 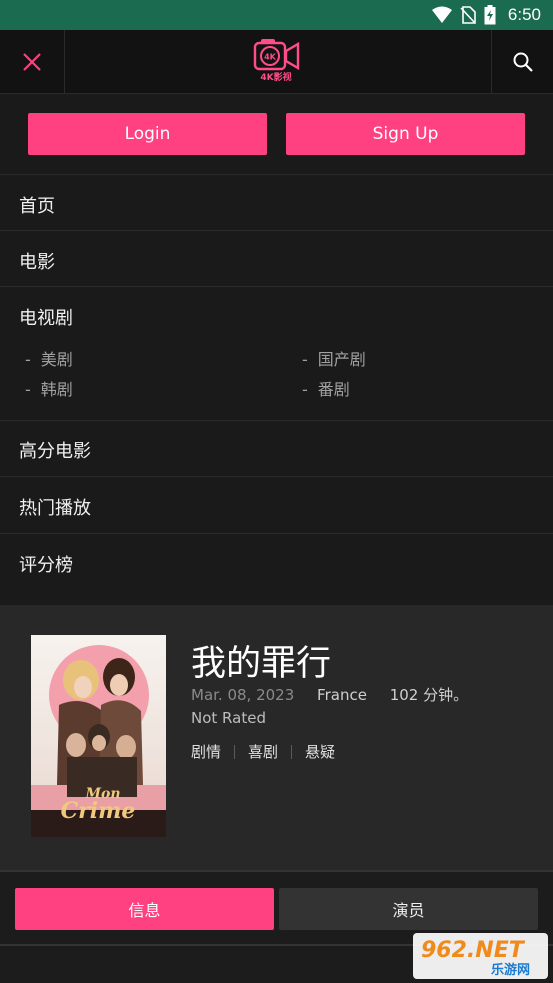 What do you see at coordinates (276, 15) in the screenshot?
I see `status-bar: 6:50` at bounding box center [276, 15].